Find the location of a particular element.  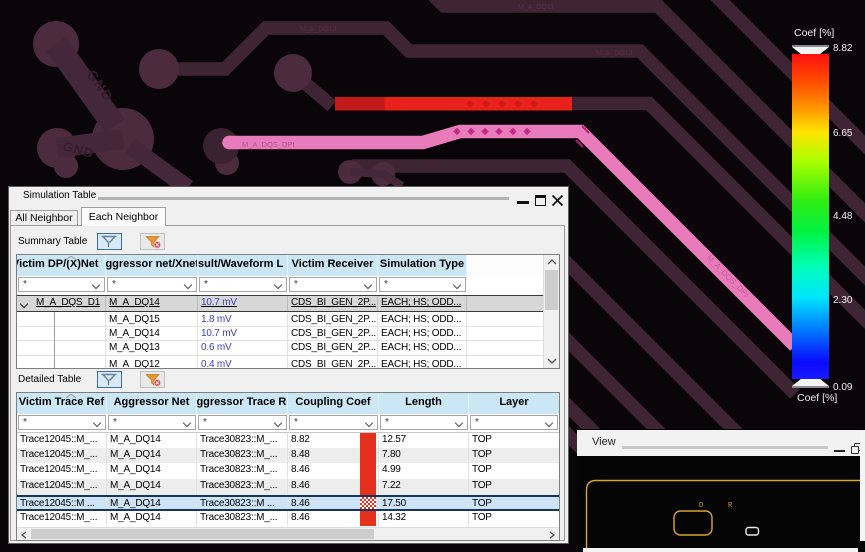

svg-text: D is located at coordinates (701, 506).